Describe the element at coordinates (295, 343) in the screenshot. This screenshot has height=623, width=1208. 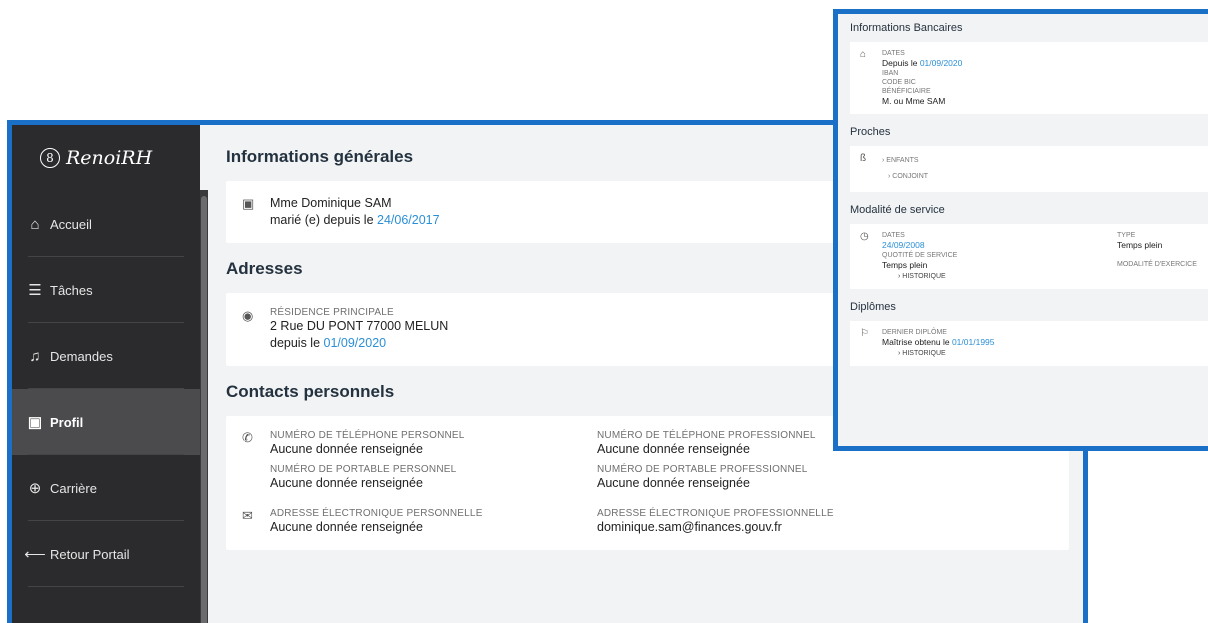
I see `address-since-prefix: depuis le` at that location.